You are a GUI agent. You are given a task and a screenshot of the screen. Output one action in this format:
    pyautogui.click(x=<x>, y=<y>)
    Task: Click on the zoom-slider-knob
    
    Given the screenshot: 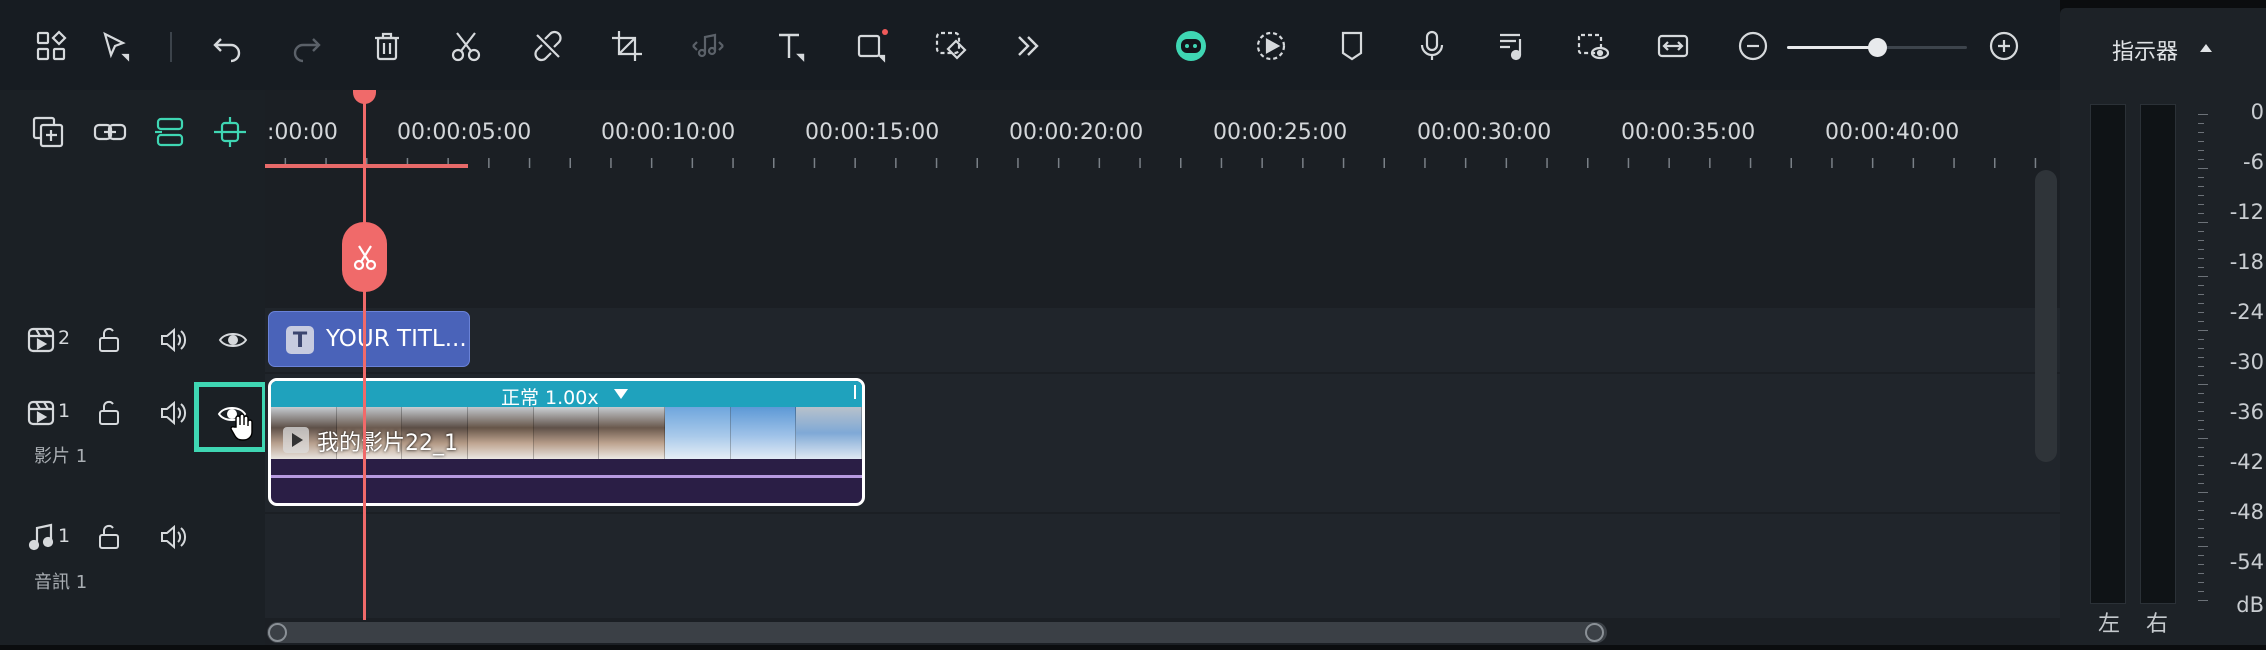 What is the action you would take?
    pyautogui.click(x=1877, y=47)
    